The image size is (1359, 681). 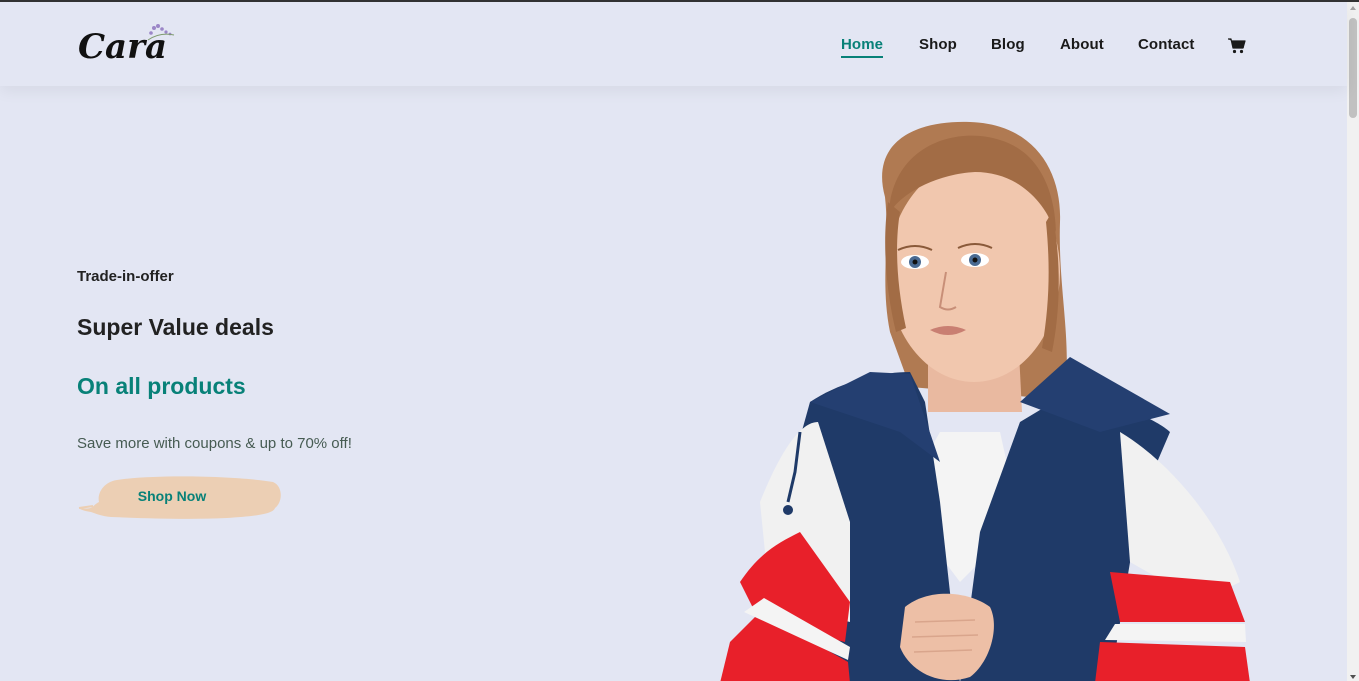 I want to click on site-header: Cara Home Shop Blog About Contact, so click(x=673, y=44).